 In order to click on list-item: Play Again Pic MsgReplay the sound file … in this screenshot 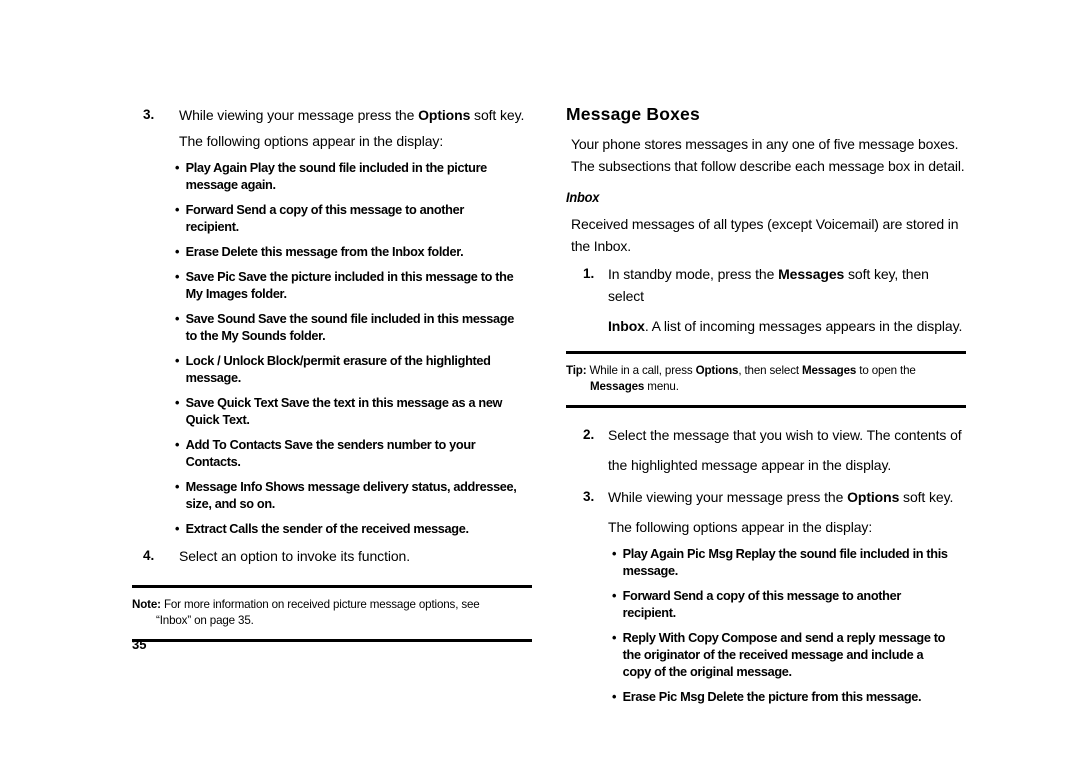, I will do `click(783, 562)`.